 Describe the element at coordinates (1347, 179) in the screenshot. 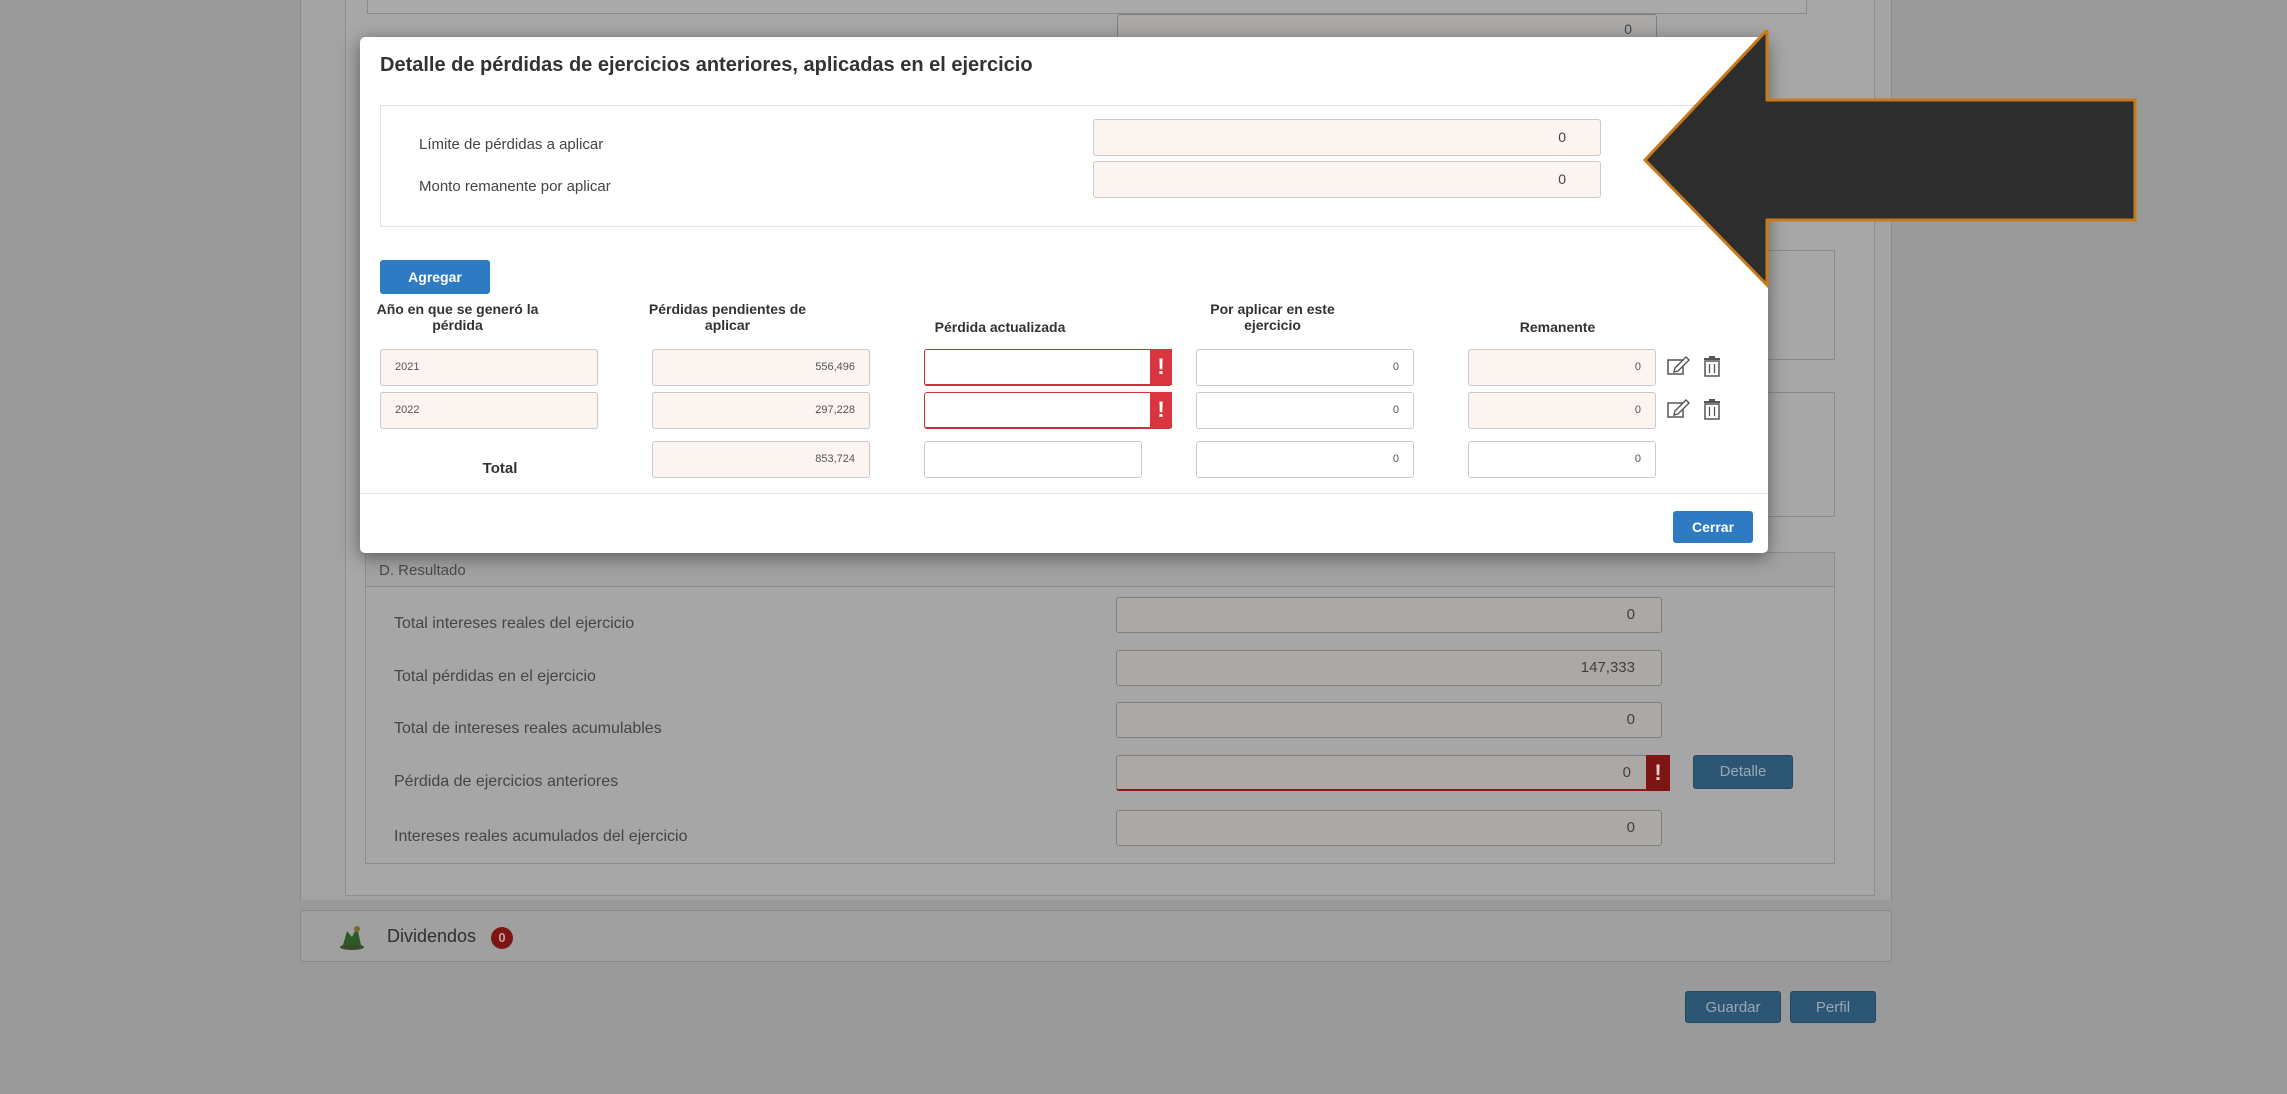

I see `remaining-amount-field: 0` at that location.